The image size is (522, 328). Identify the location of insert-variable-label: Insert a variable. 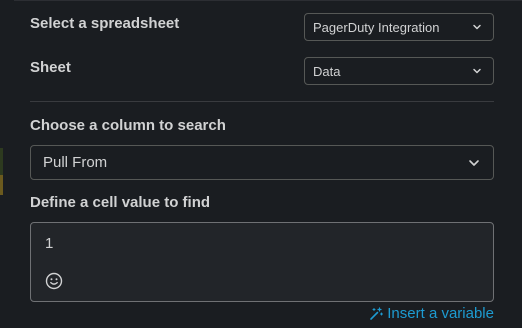
(440, 313).